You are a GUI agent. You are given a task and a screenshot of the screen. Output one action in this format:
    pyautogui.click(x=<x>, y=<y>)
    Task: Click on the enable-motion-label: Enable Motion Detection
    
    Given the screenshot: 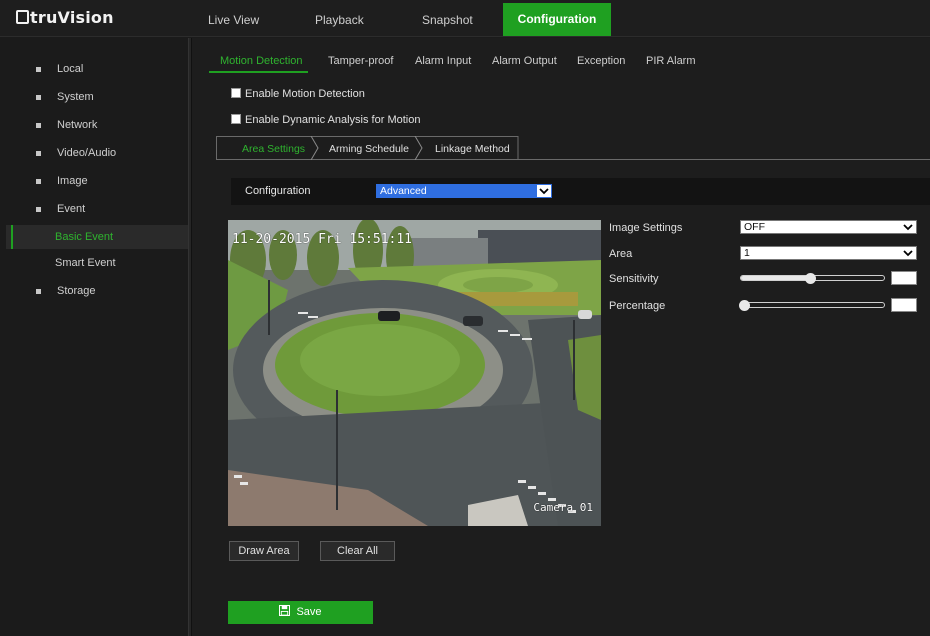 What is the action you would take?
    pyautogui.click(x=305, y=94)
    